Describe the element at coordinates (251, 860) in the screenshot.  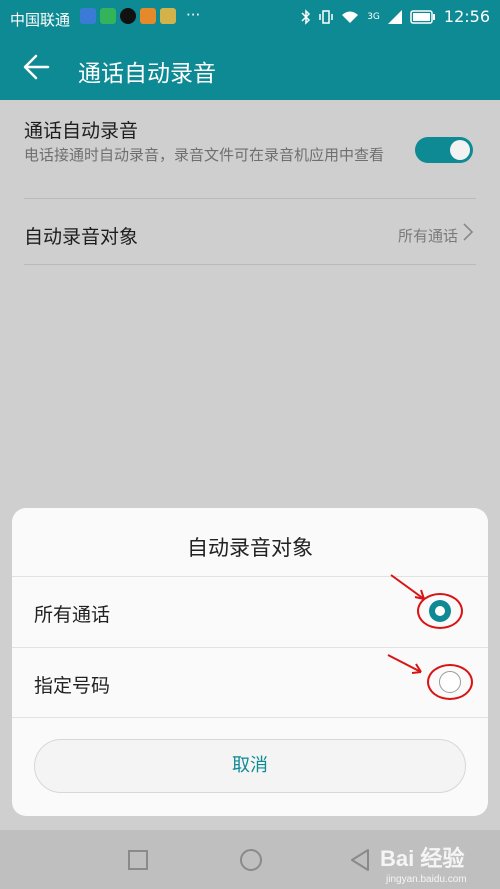
I see `home-icon` at that location.